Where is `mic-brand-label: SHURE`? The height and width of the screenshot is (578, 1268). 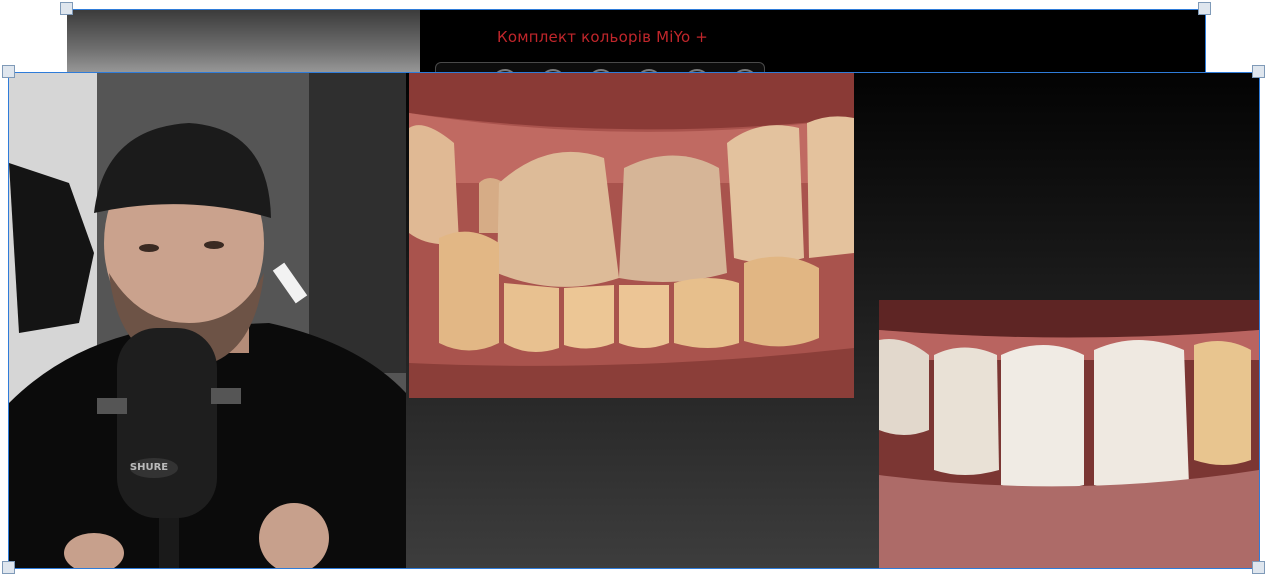 mic-brand-label: SHURE is located at coordinates (149, 467).